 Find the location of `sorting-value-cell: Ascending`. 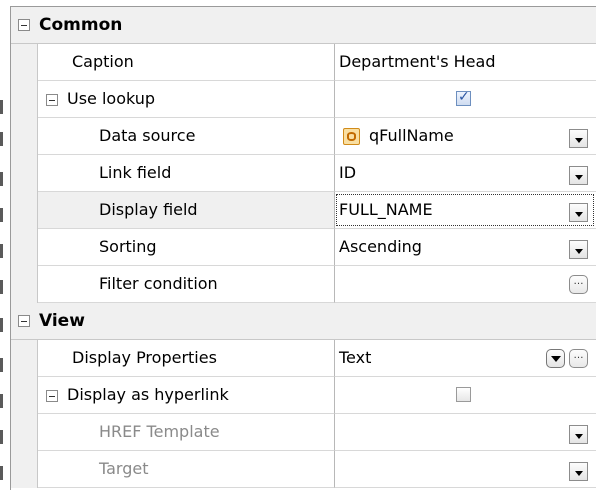

sorting-value-cell: Ascending is located at coordinates (465, 247).